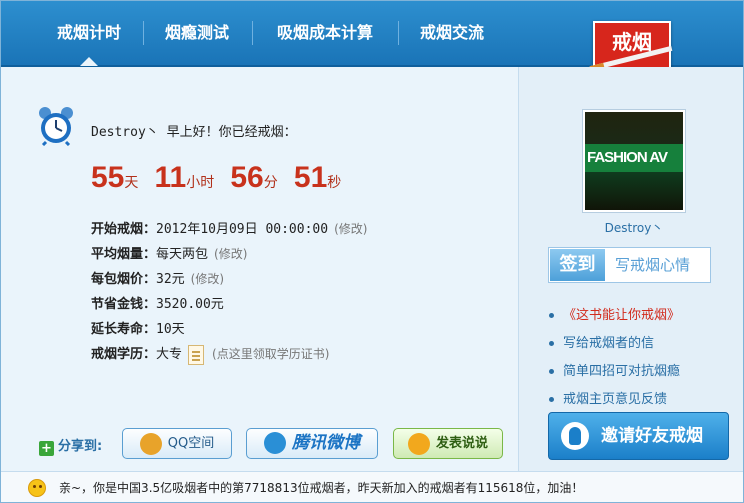 The width and height of the screenshot is (744, 503). I want to click on qzone-star-icon, so click(150, 443).